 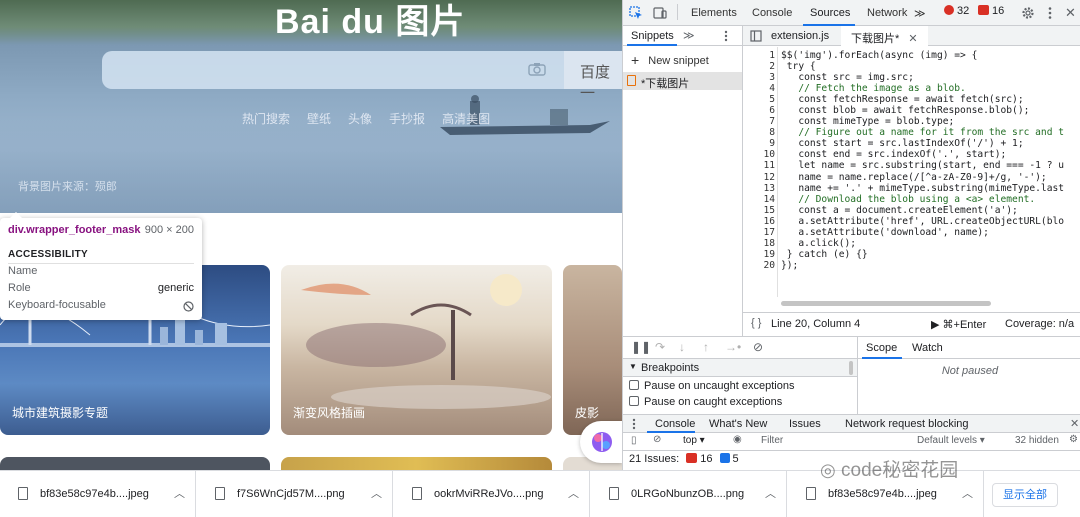 I want to click on tab-watch: Watch, so click(x=927, y=348).